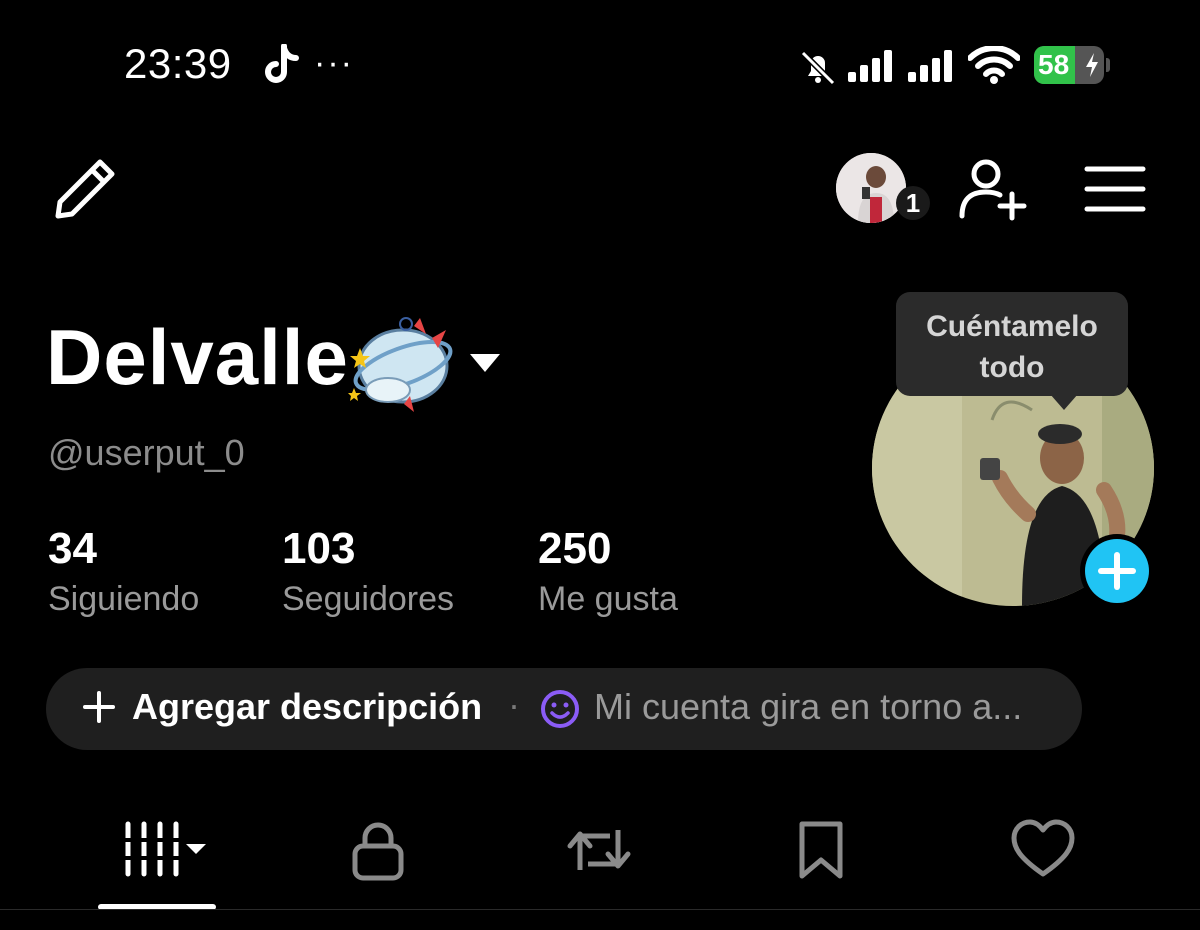 This screenshot has width=1200, height=930. I want to click on likes-count: 250, so click(574, 549).